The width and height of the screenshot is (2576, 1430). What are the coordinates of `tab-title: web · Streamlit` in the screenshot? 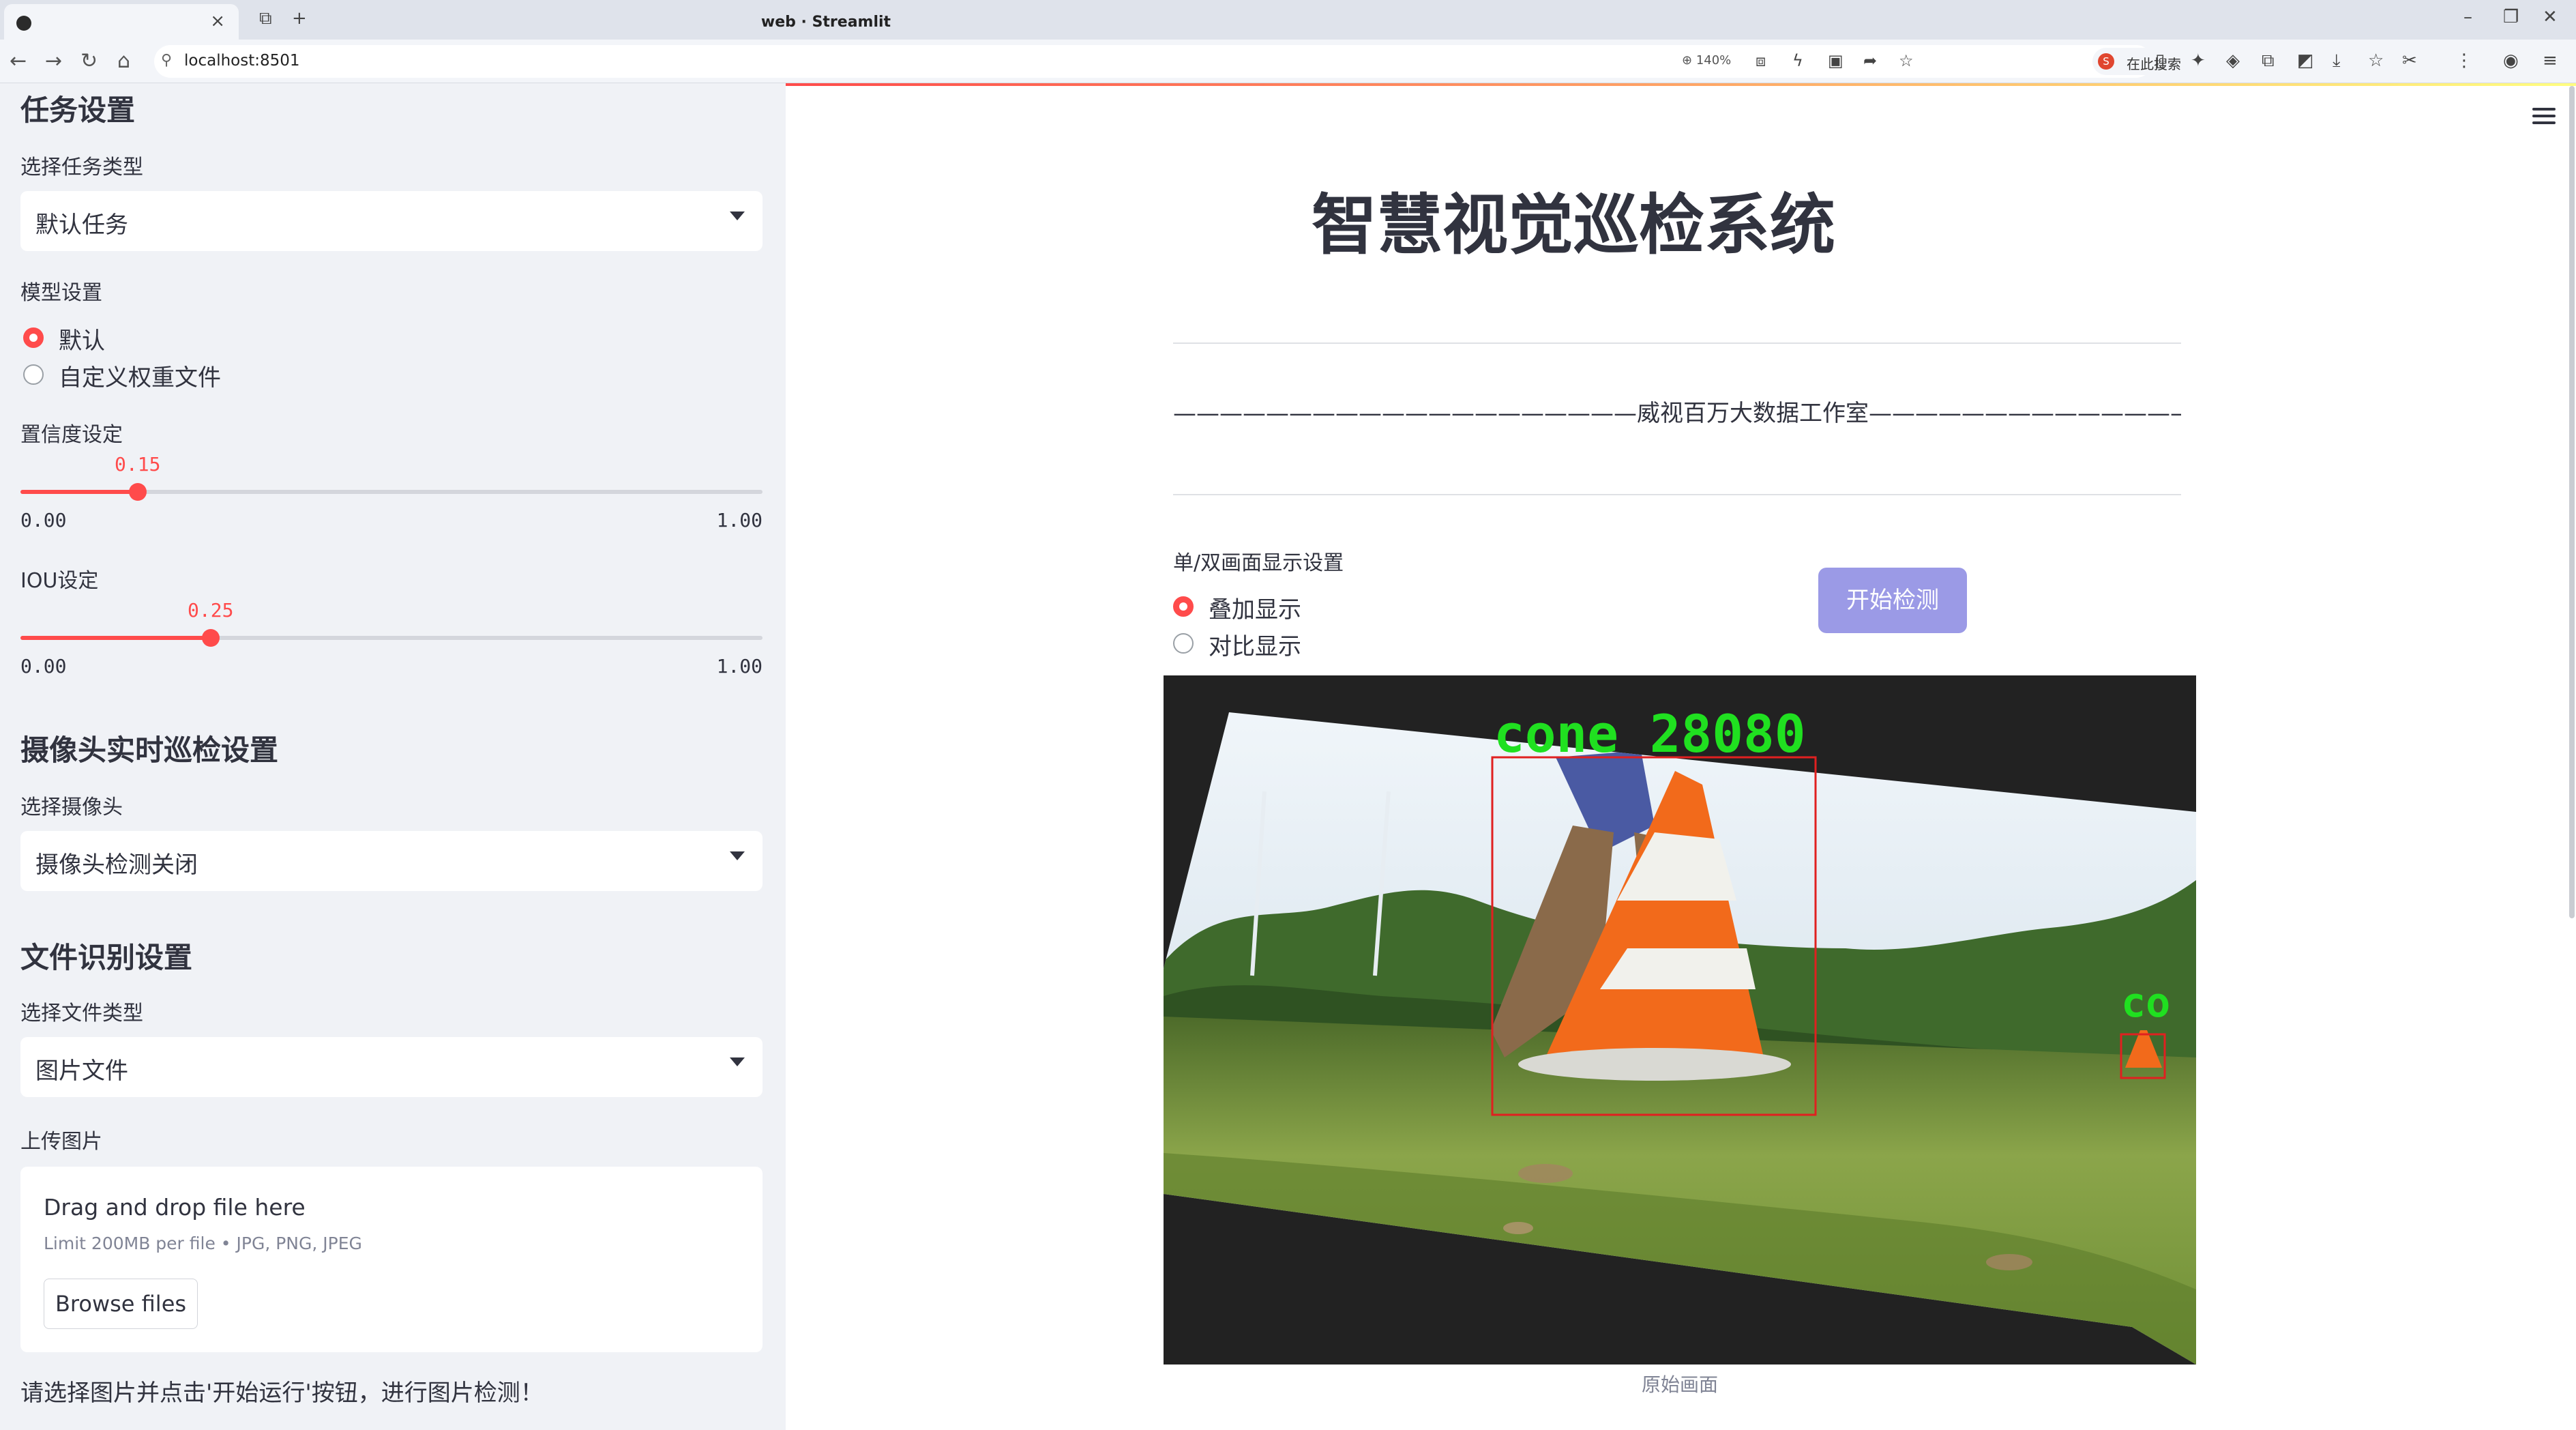 It's located at (825, 23).